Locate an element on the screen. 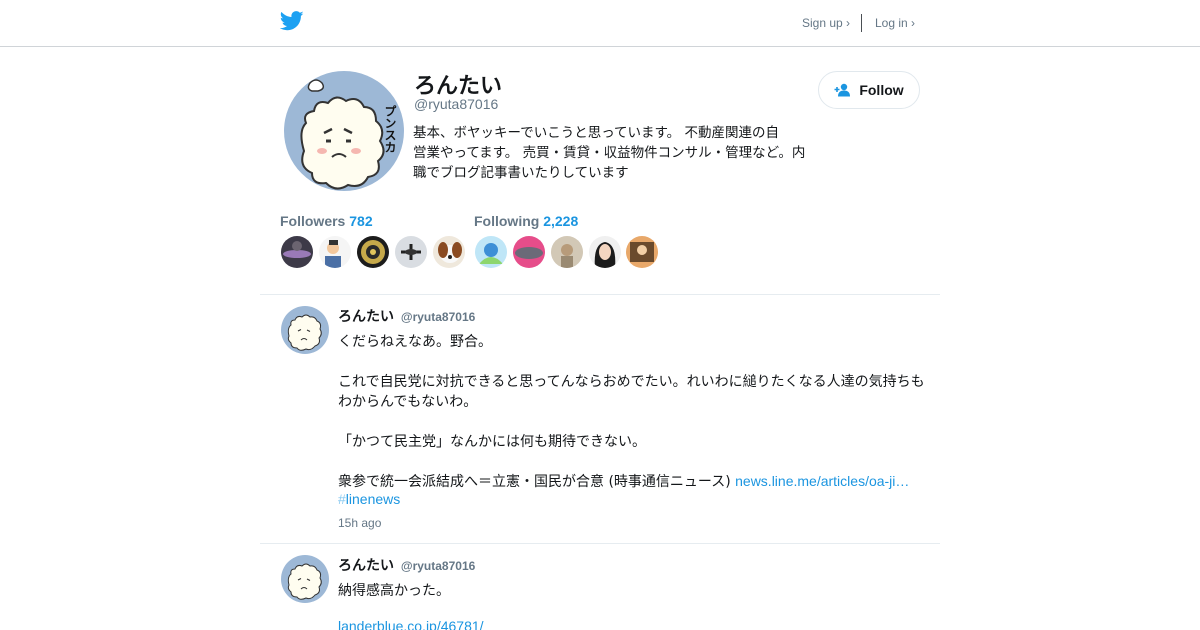 The image size is (1200, 630). followers-stat: Followers 782 is located at coordinates (326, 221).